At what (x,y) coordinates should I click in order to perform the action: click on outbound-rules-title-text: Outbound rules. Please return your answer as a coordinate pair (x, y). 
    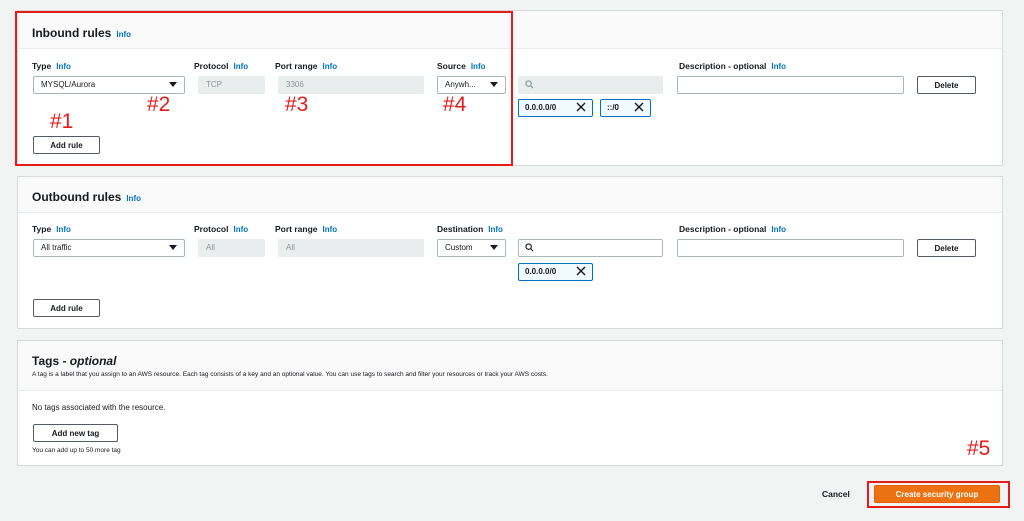
    Looking at the image, I should click on (77, 197).